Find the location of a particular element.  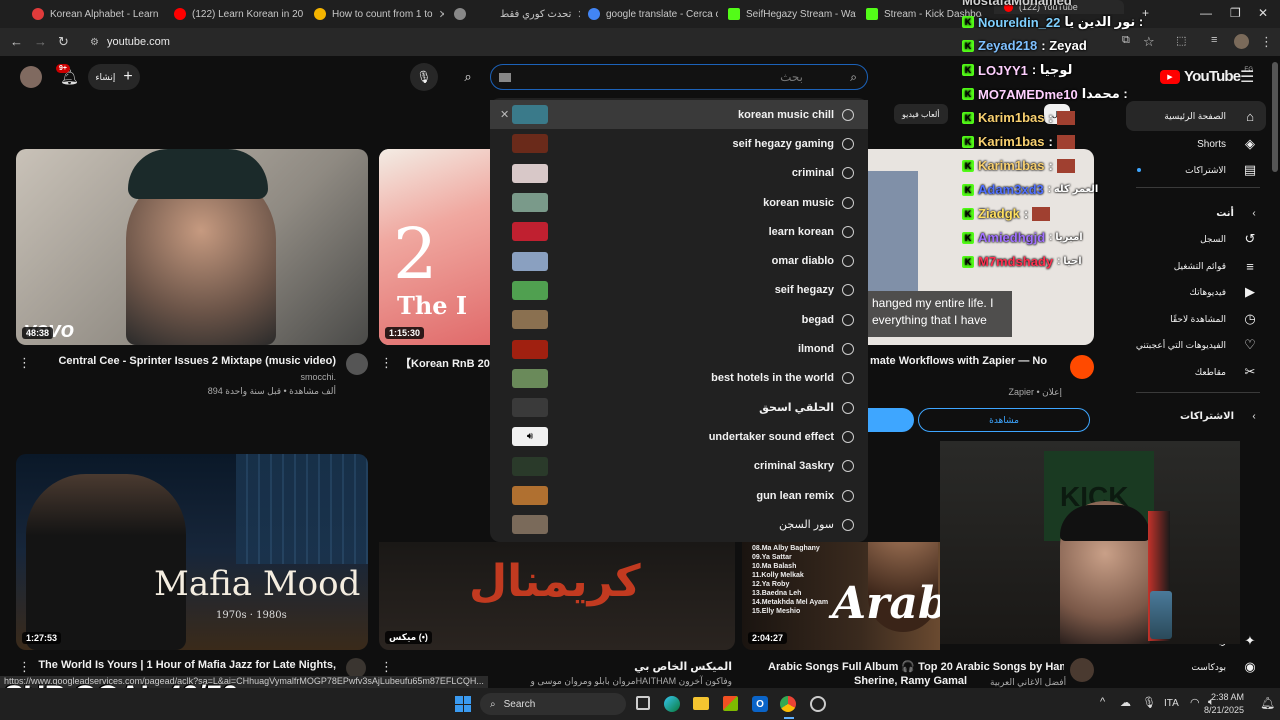

ad-title: mate Workflows with Zapier — No is located at coordinates (965, 361).